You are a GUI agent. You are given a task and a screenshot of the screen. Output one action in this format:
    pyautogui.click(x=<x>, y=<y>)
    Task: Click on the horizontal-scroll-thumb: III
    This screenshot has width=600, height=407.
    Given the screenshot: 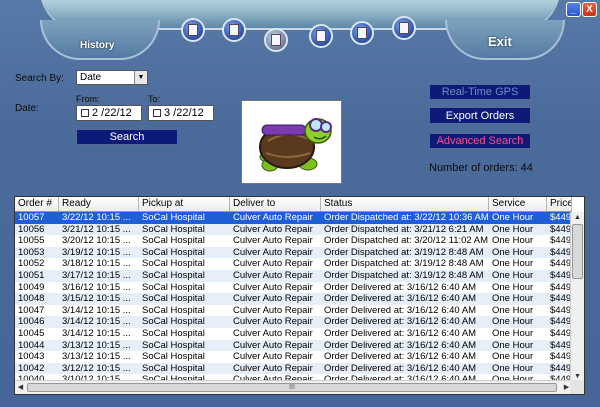 What is the action you would take?
    pyautogui.click(x=292, y=387)
    